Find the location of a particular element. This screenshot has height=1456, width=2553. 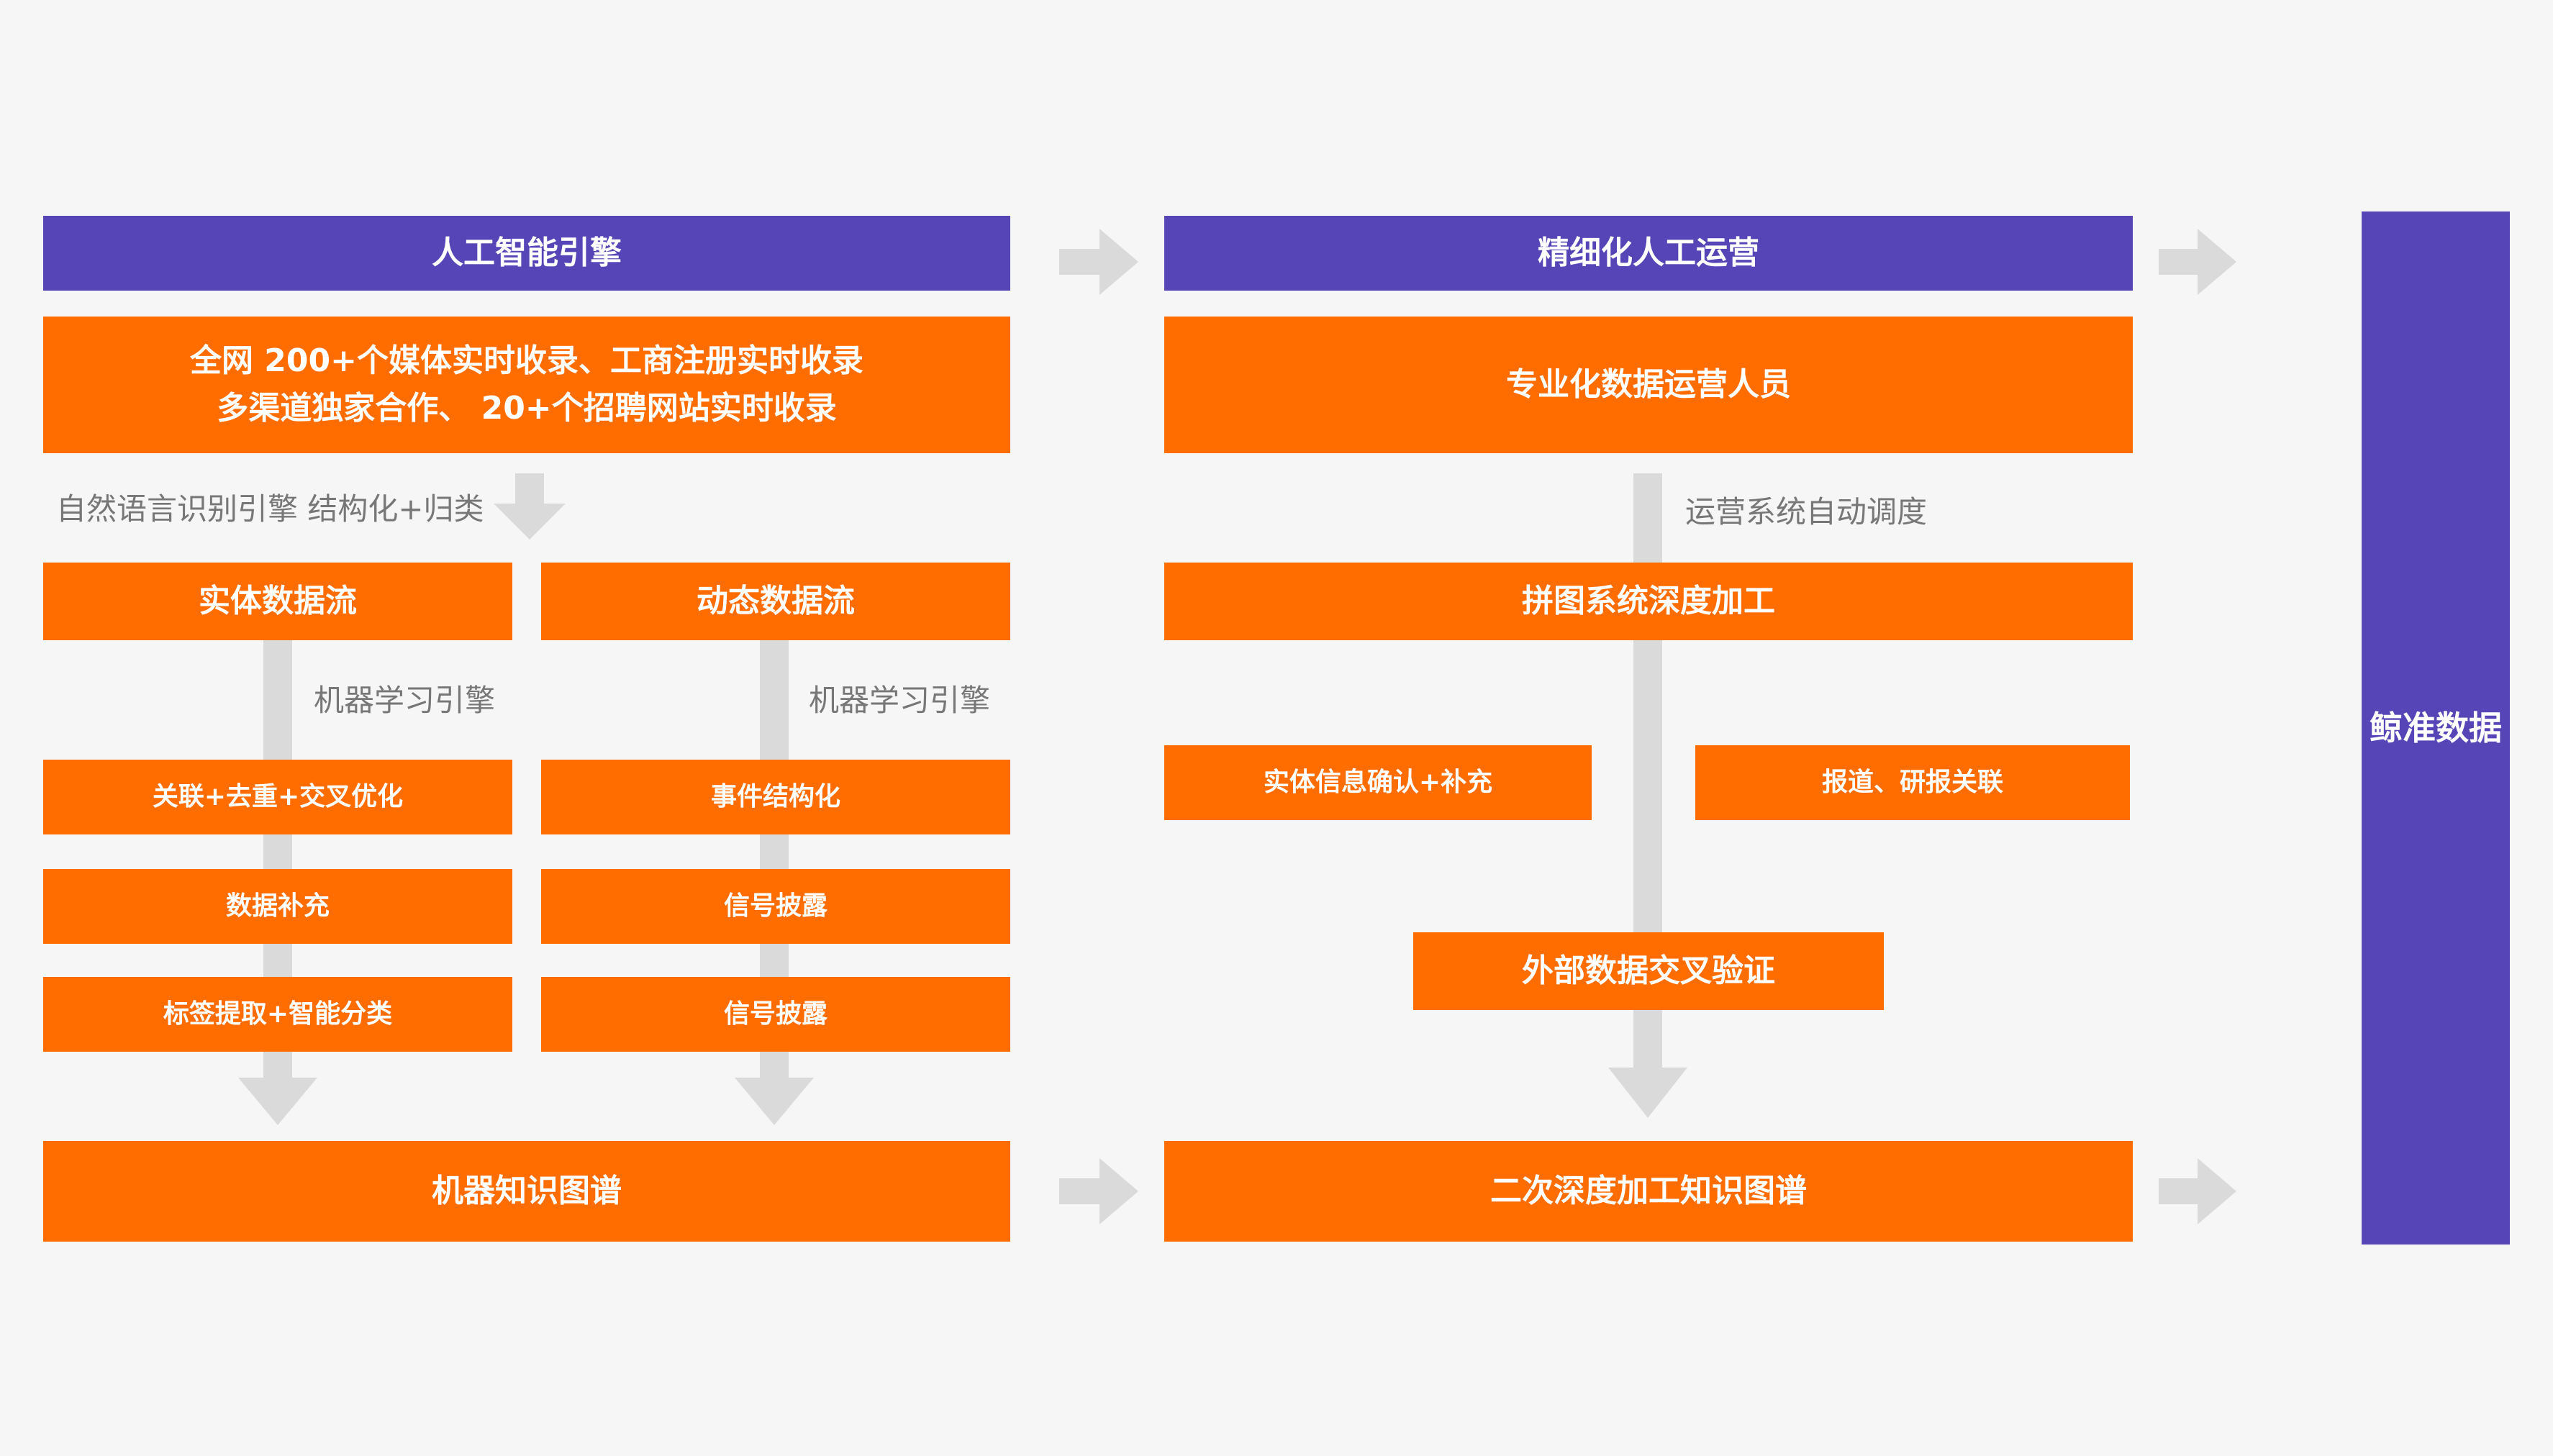

entity-step-2: 数据补充 is located at coordinates (277, 906).